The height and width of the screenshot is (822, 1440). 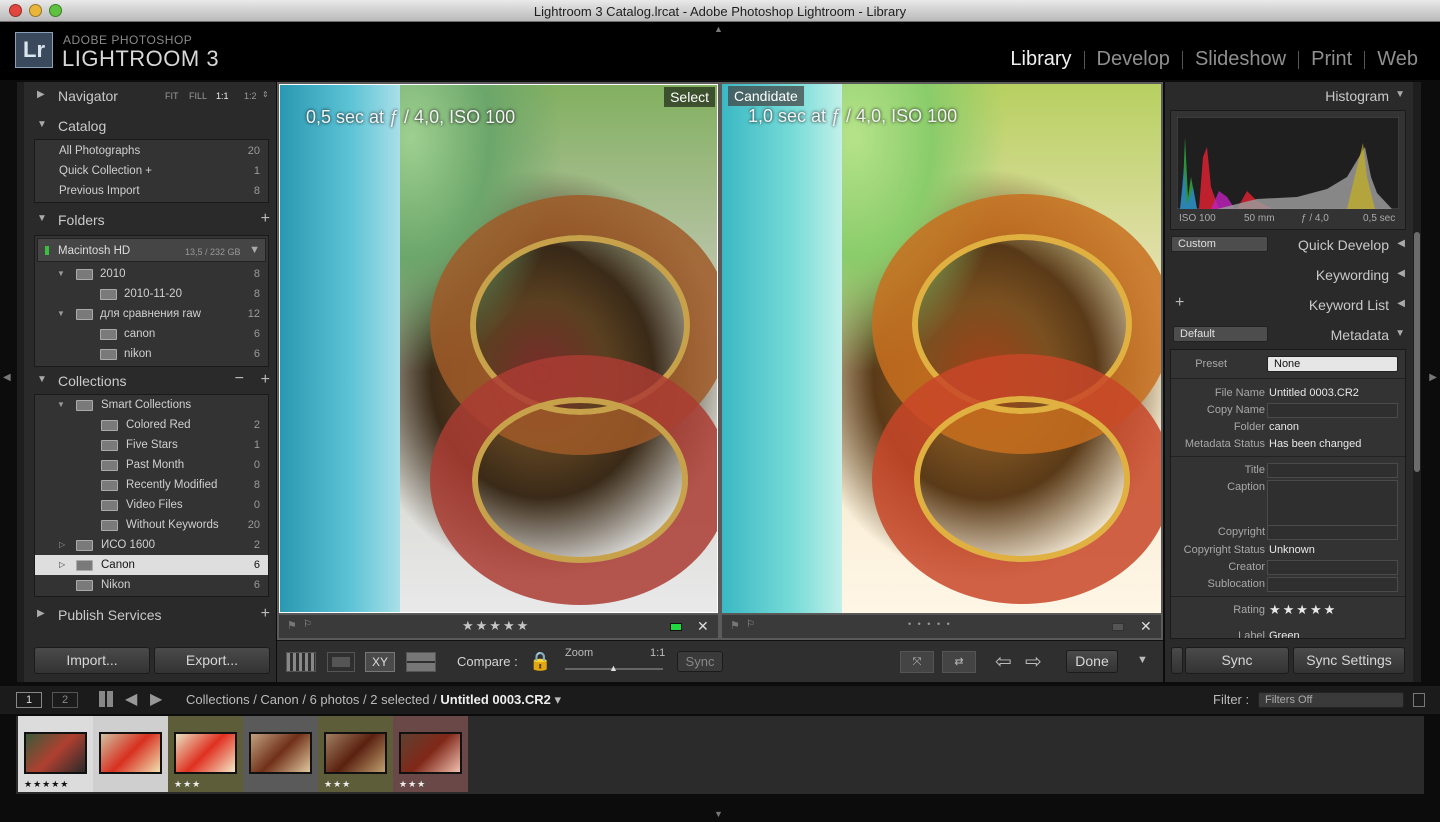 I want to click on second-window-button: 2, so click(x=65, y=700).